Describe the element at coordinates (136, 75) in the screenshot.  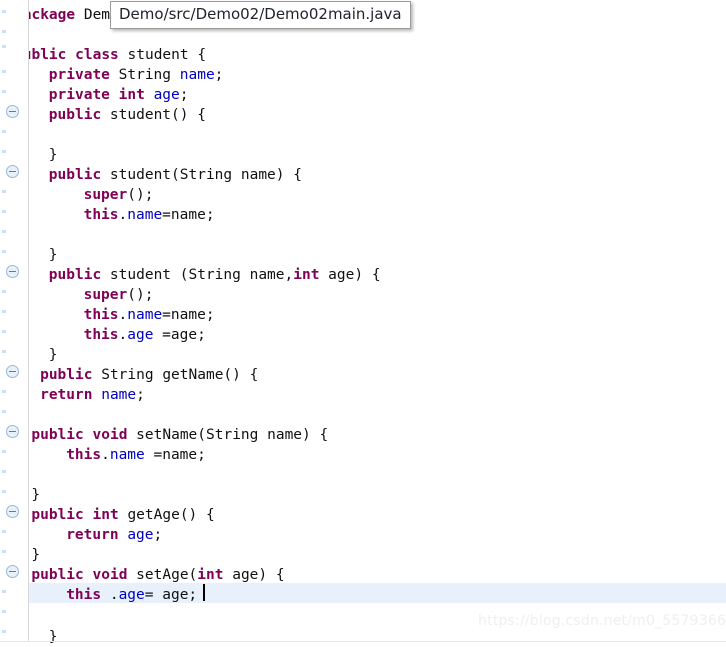
I see `code-line: private String name;` at that location.